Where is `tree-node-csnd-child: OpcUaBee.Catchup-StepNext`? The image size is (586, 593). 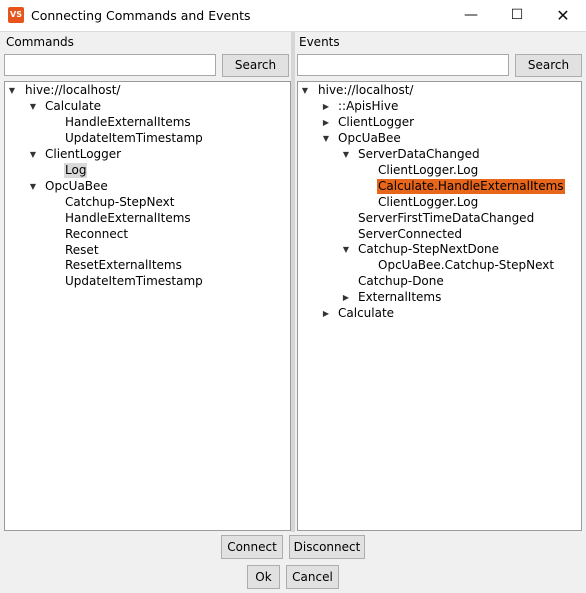 tree-node-csnd-child: OpcUaBee.Catchup-StepNext is located at coordinates (466, 265).